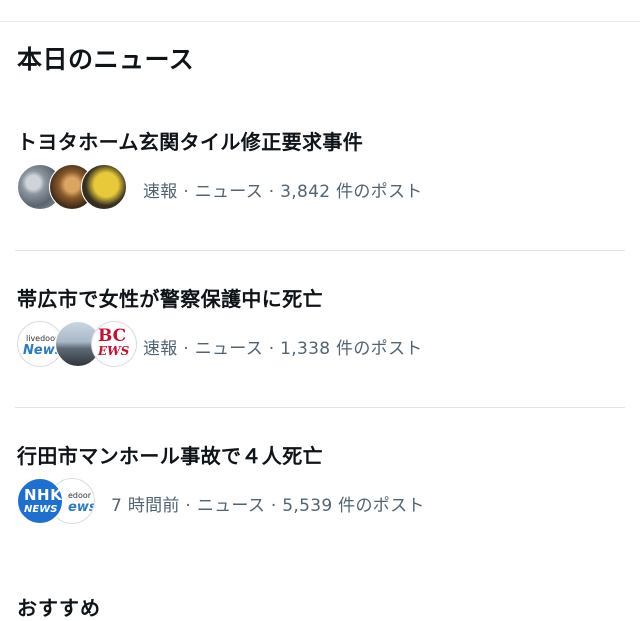 The height and width of the screenshot is (621, 640). I want to click on bc-logo-text: BC, so click(112, 336).